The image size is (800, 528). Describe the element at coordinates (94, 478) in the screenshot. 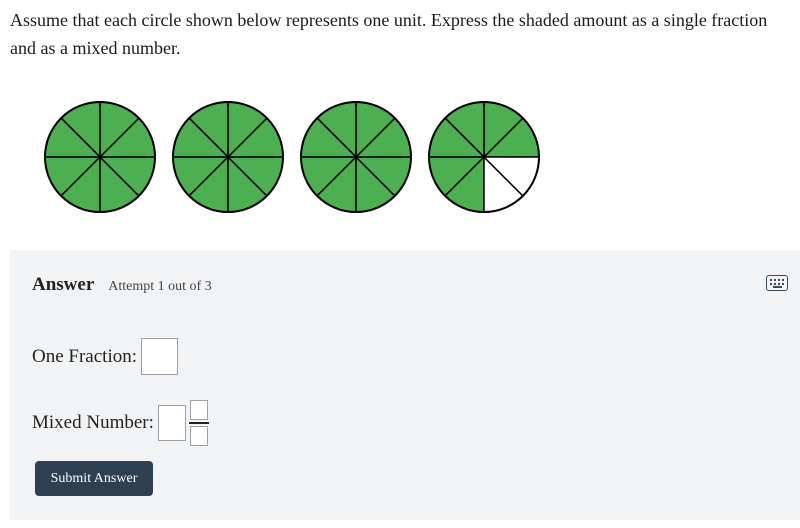

I see `submit-answer-button: Submit Answer` at that location.